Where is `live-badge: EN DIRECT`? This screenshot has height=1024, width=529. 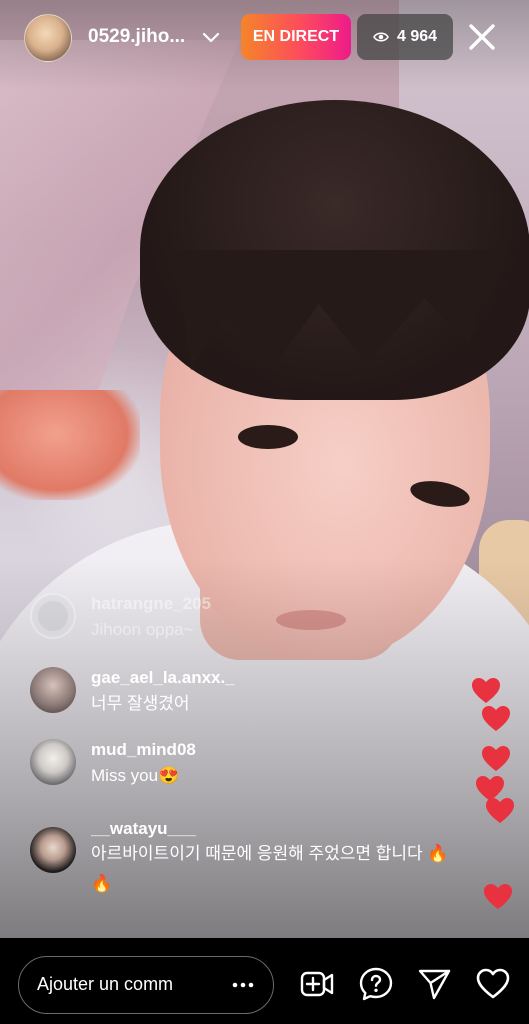 live-badge: EN DIRECT is located at coordinates (296, 37).